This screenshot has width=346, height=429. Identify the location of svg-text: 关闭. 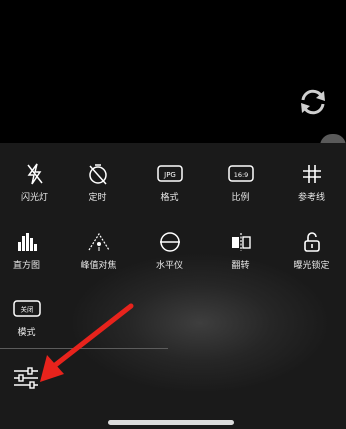
(26, 309).